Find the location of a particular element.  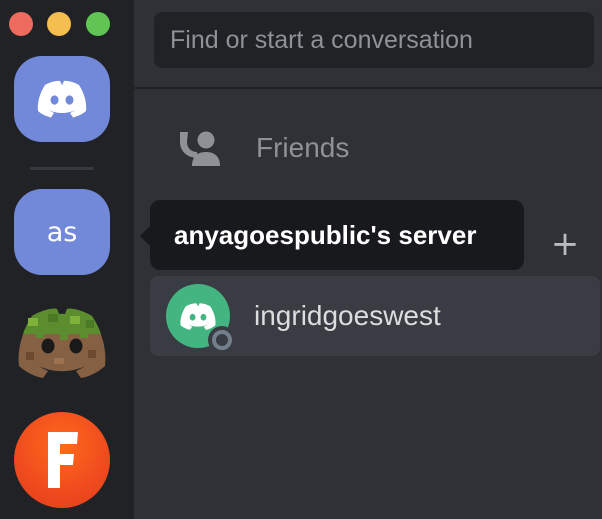

minecraft-grass-discord-icon is located at coordinates (62, 343).